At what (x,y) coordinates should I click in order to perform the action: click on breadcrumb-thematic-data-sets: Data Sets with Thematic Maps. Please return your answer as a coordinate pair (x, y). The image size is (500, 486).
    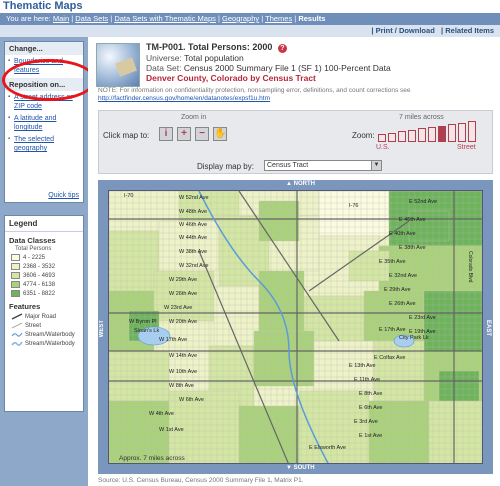
    Looking at the image, I should click on (165, 18).